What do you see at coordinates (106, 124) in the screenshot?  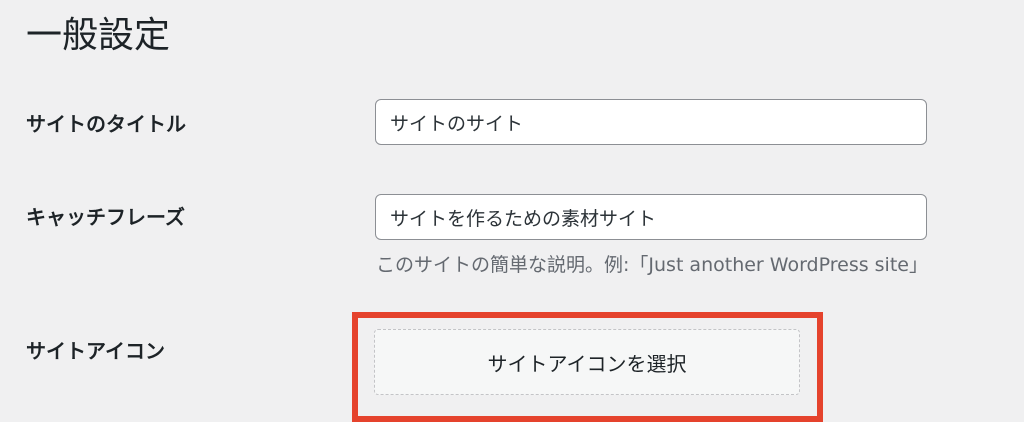 I see `site-title-label: サイトのタイトル` at bounding box center [106, 124].